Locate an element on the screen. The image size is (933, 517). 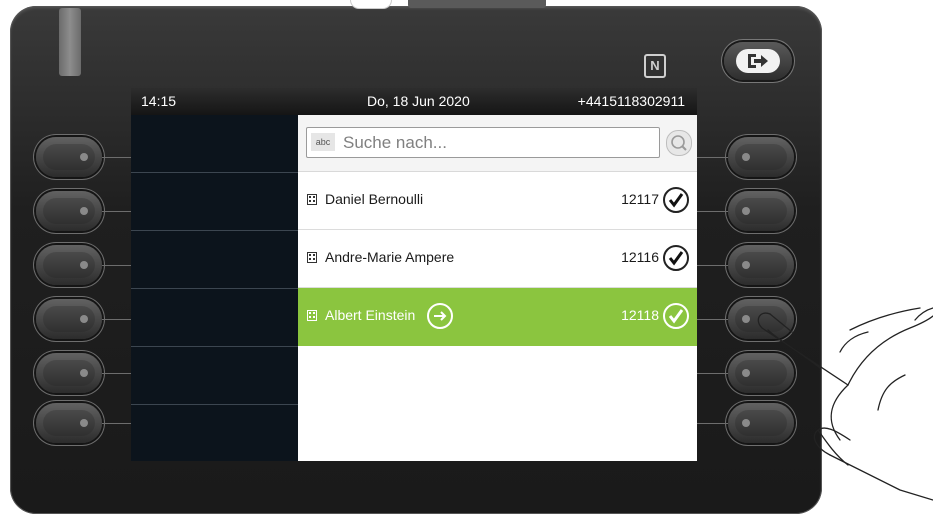
arrow-right-icon is located at coordinates (440, 316).